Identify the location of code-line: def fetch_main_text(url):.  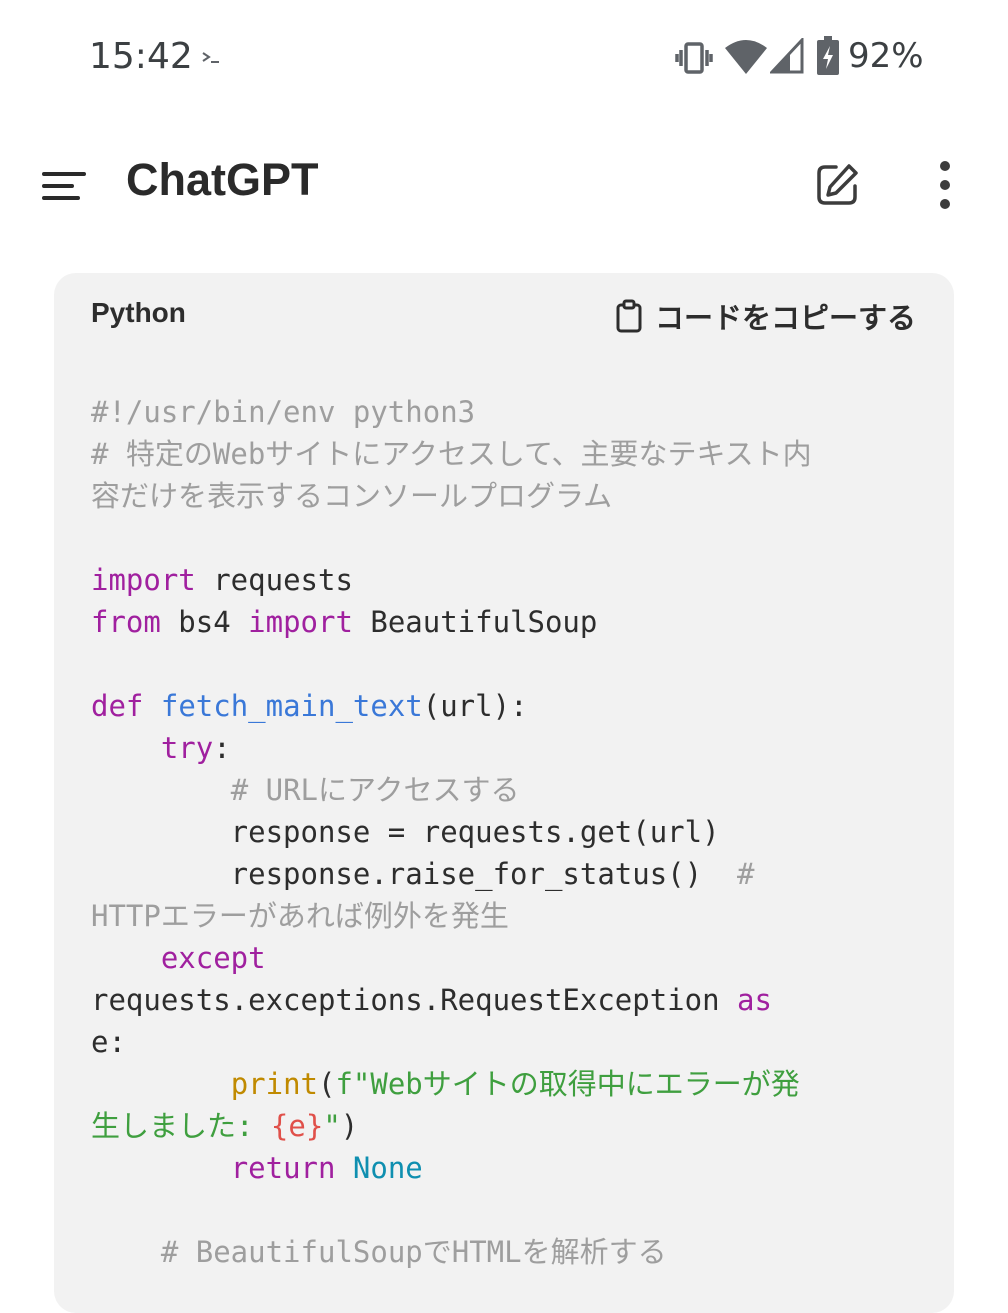
(501, 706).